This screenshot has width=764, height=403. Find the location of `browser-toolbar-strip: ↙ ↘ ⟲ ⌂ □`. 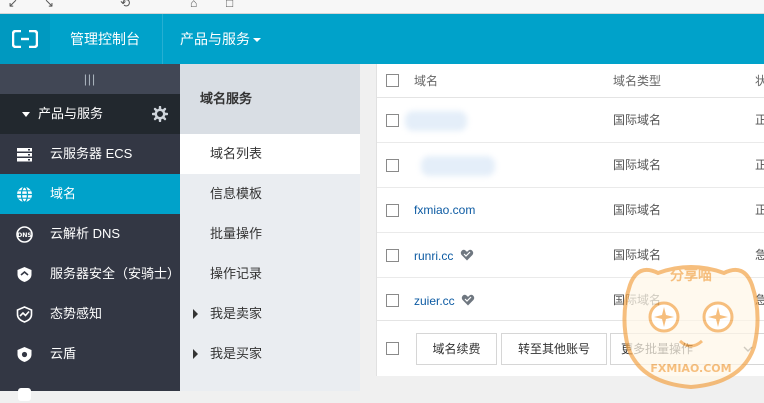

browser-toolbar-strip: ↙ ↘ ⟲ ⌂ □ is located at coordinates (382, 7).